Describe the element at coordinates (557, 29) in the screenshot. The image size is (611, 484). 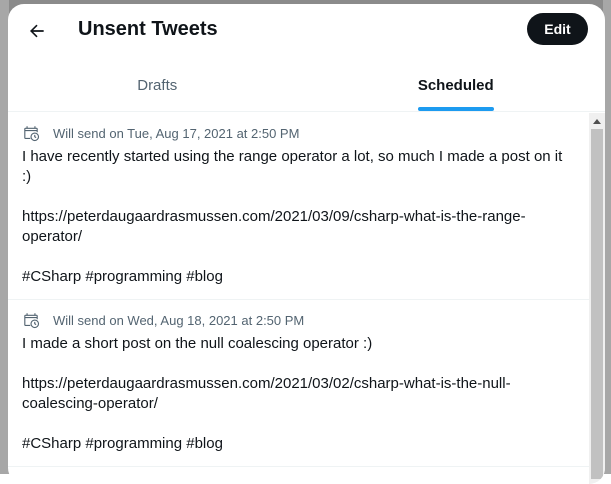
I see `edit-button: Edit` at that location.